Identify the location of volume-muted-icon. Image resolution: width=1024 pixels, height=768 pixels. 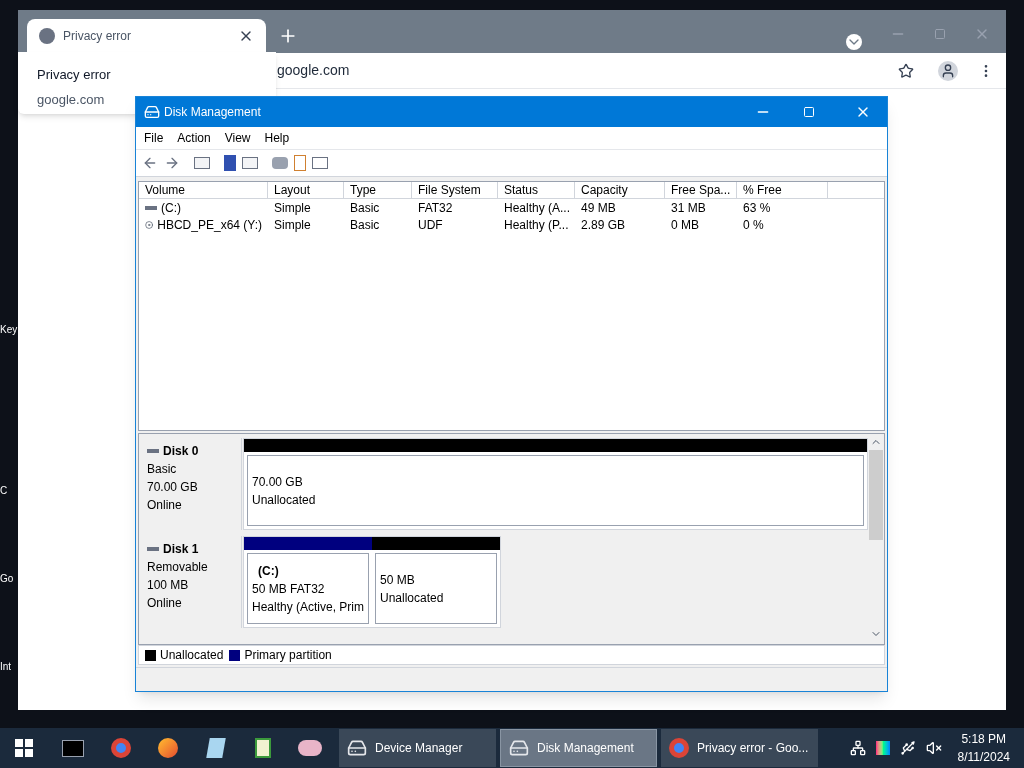
(933, 748).